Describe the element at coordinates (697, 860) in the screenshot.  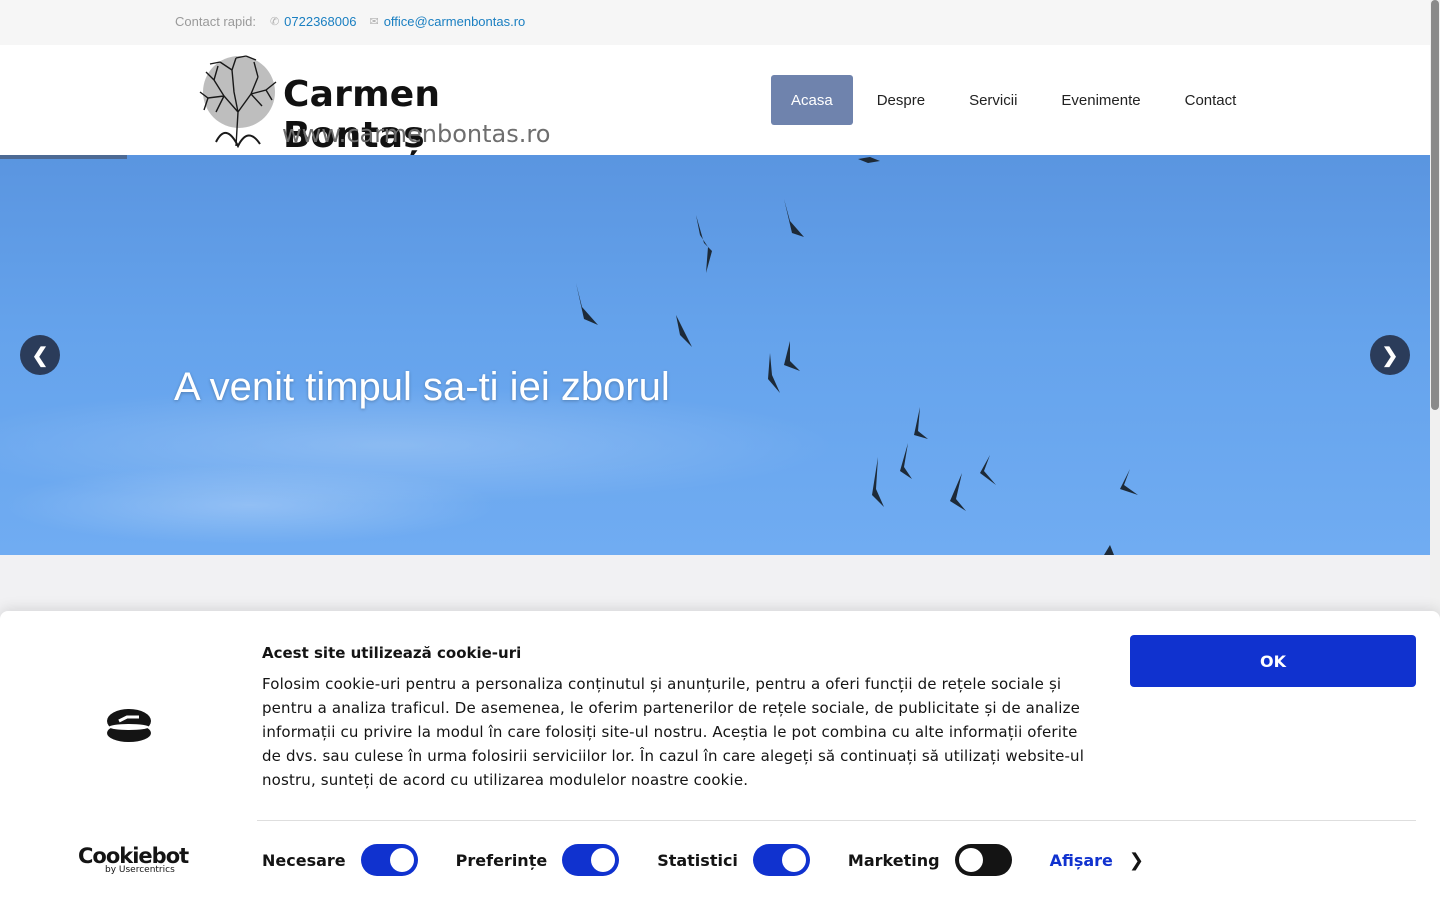
I see `toggle-label: Statistici` at that location.